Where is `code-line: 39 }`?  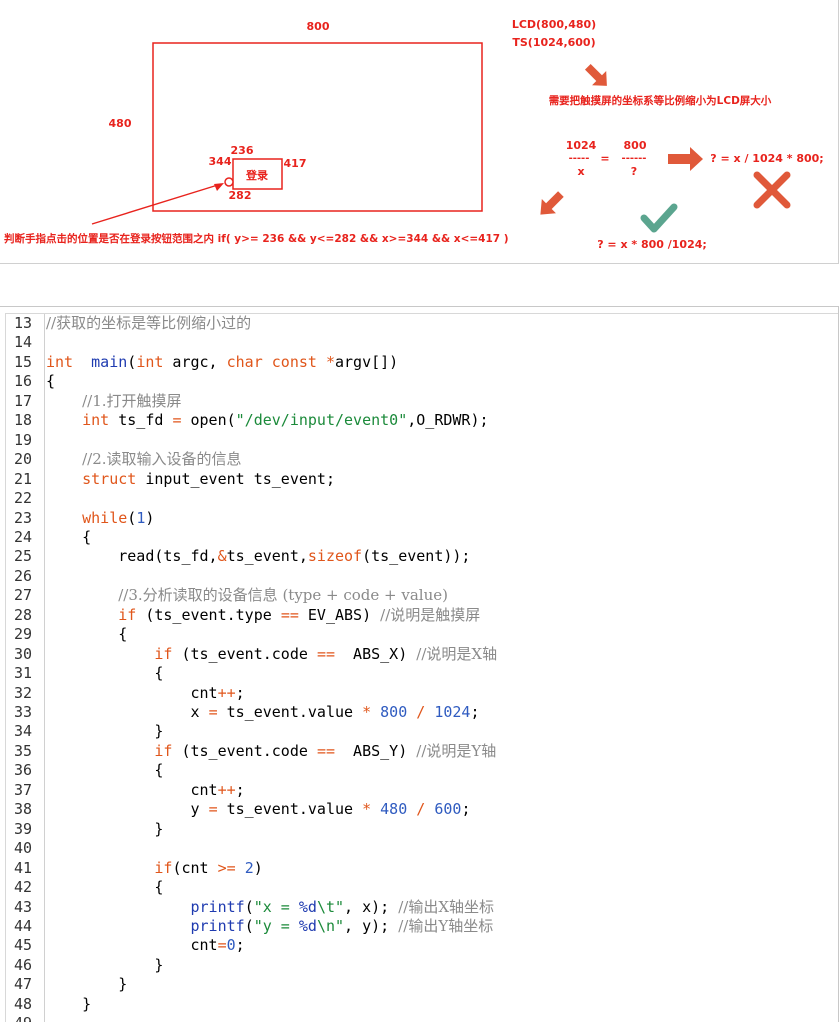 code-line: 39 } is located at coordinates (84, 829).